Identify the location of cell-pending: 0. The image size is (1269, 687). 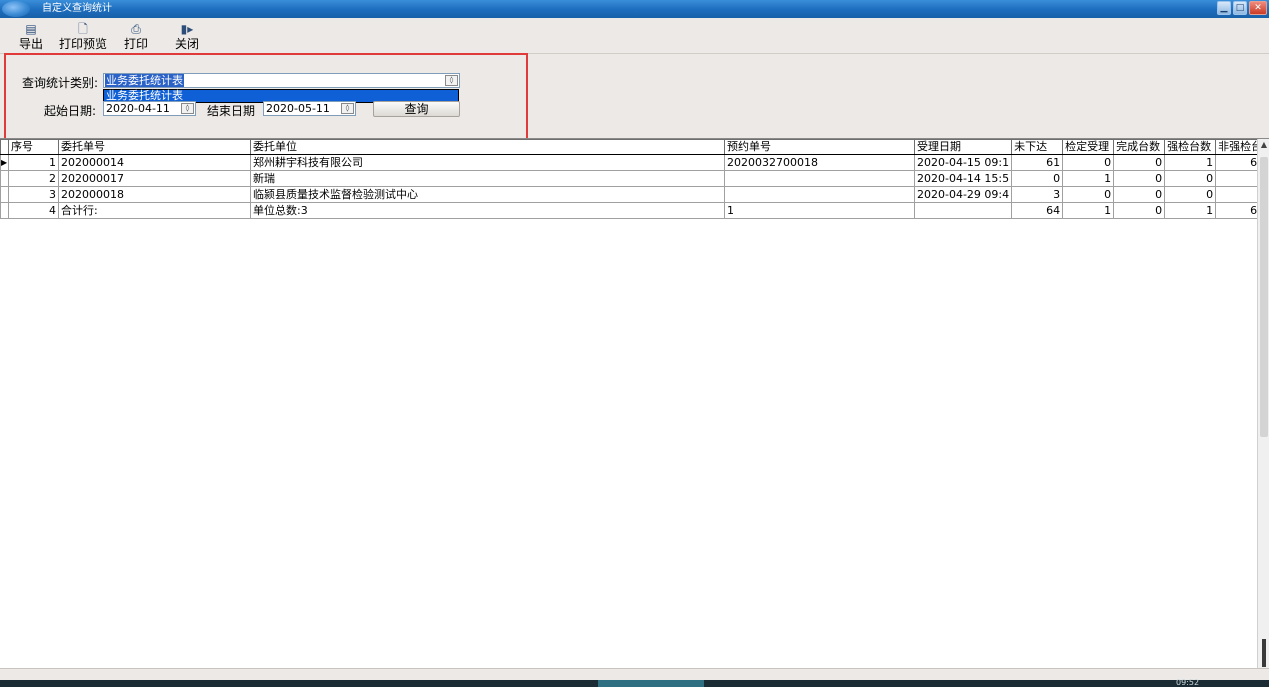
(1037, 178).